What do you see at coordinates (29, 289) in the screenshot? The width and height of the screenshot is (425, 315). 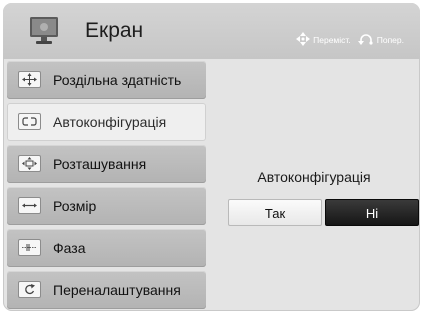 I see `reset-icon` at bounding box center [29, 289].